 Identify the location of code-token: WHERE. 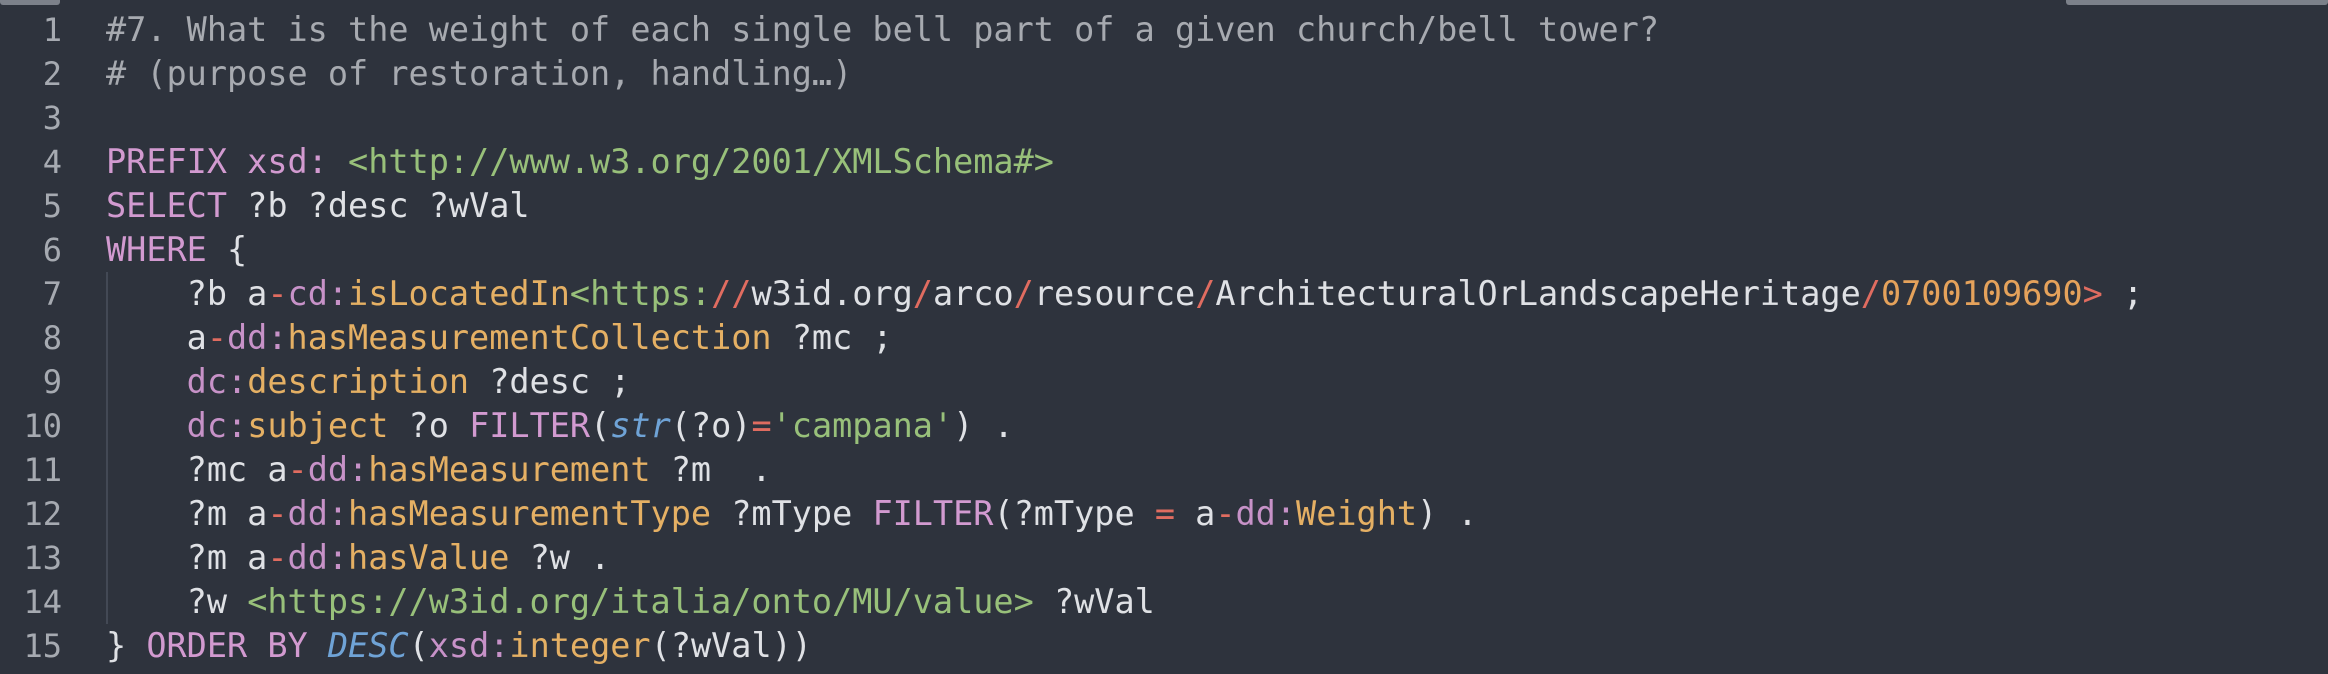
(156, 249).